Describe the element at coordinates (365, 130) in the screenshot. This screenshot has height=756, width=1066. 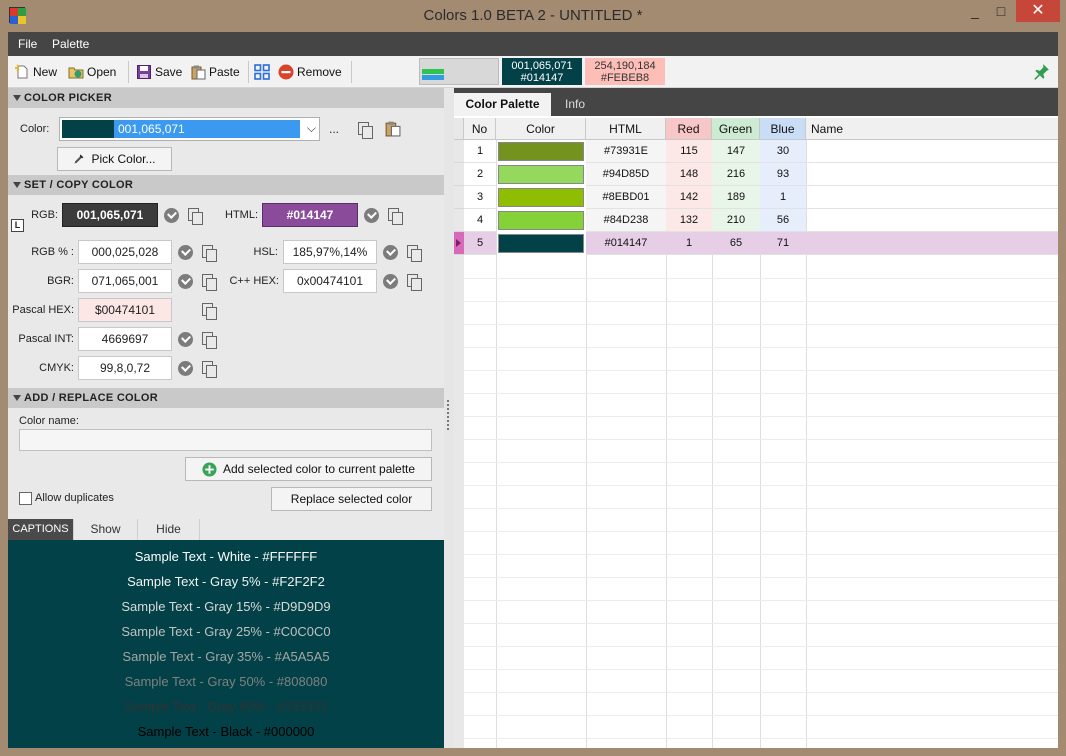
I see `copy-color-icon` at that location.